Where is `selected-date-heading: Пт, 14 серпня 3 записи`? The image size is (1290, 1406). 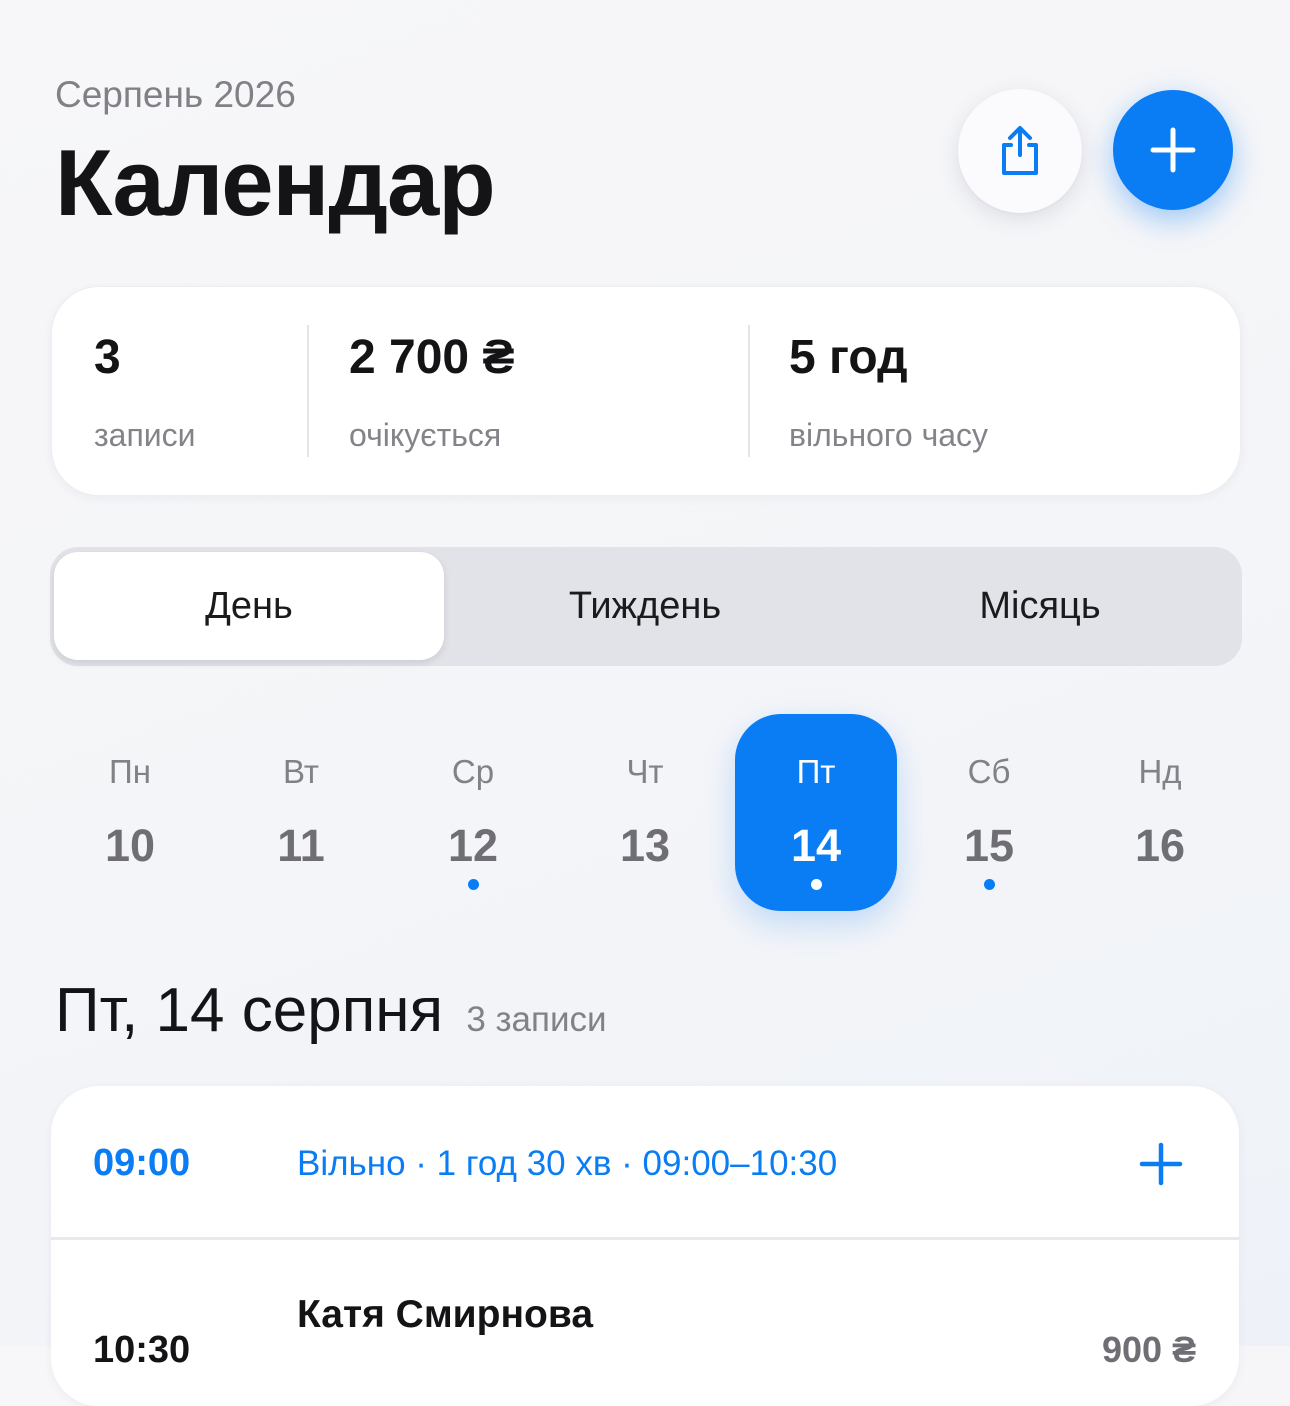 selected-date-heading: Пт, 14 серпня 3 записи is located at coordinates (331, 1015).